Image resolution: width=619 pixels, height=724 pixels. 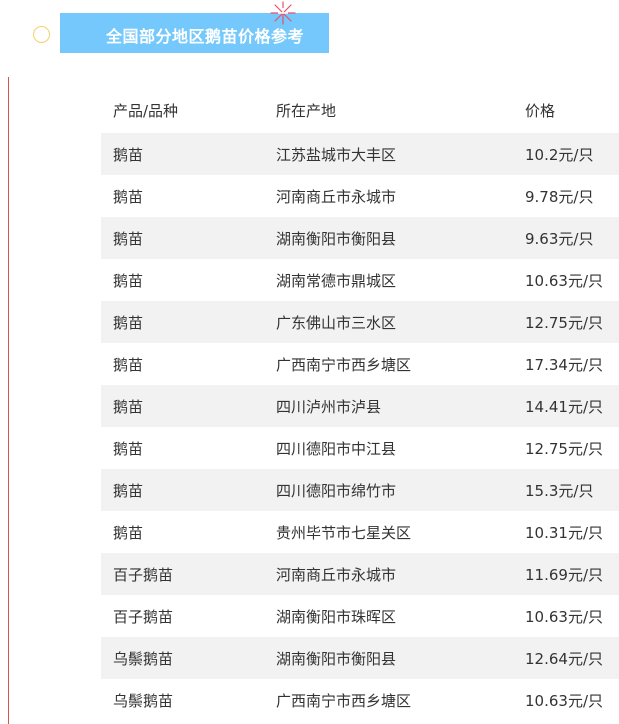 I want to click on table-row: 乌鬃鹅苗 广西南宁市西乡塘区 10.63元/只, so click(x=360, y=700).